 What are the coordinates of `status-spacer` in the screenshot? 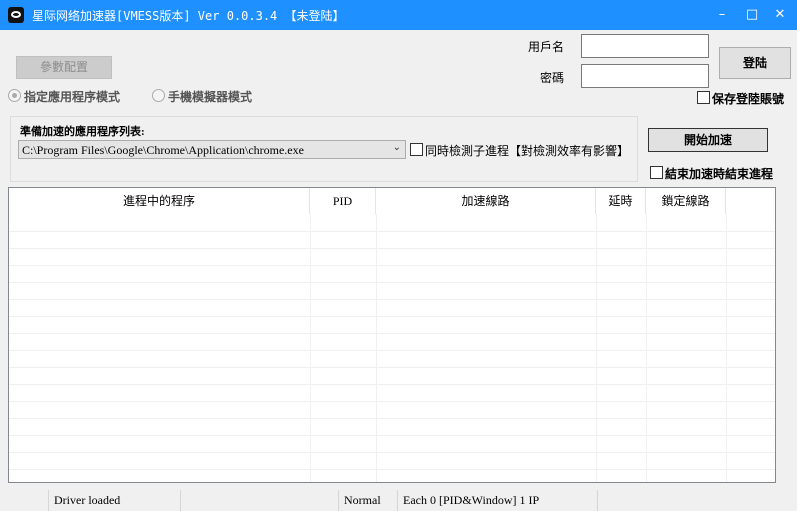 It's located at (259, 500).